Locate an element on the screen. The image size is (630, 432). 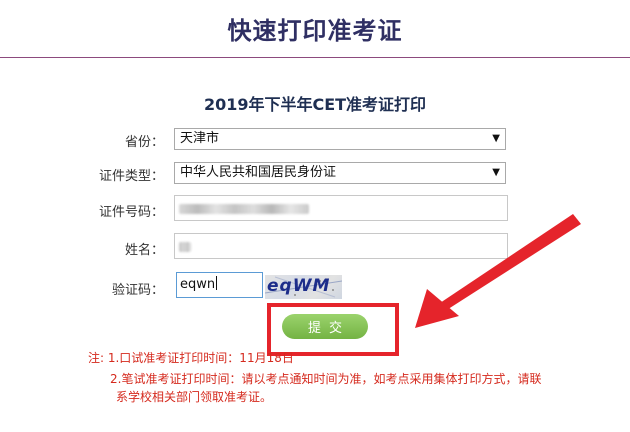
note-line-2: 2.笔试准考证打印时间：请以考点通知时间为准，如考点采用集体打印方式，请联 is located at coordinates (326, 379).